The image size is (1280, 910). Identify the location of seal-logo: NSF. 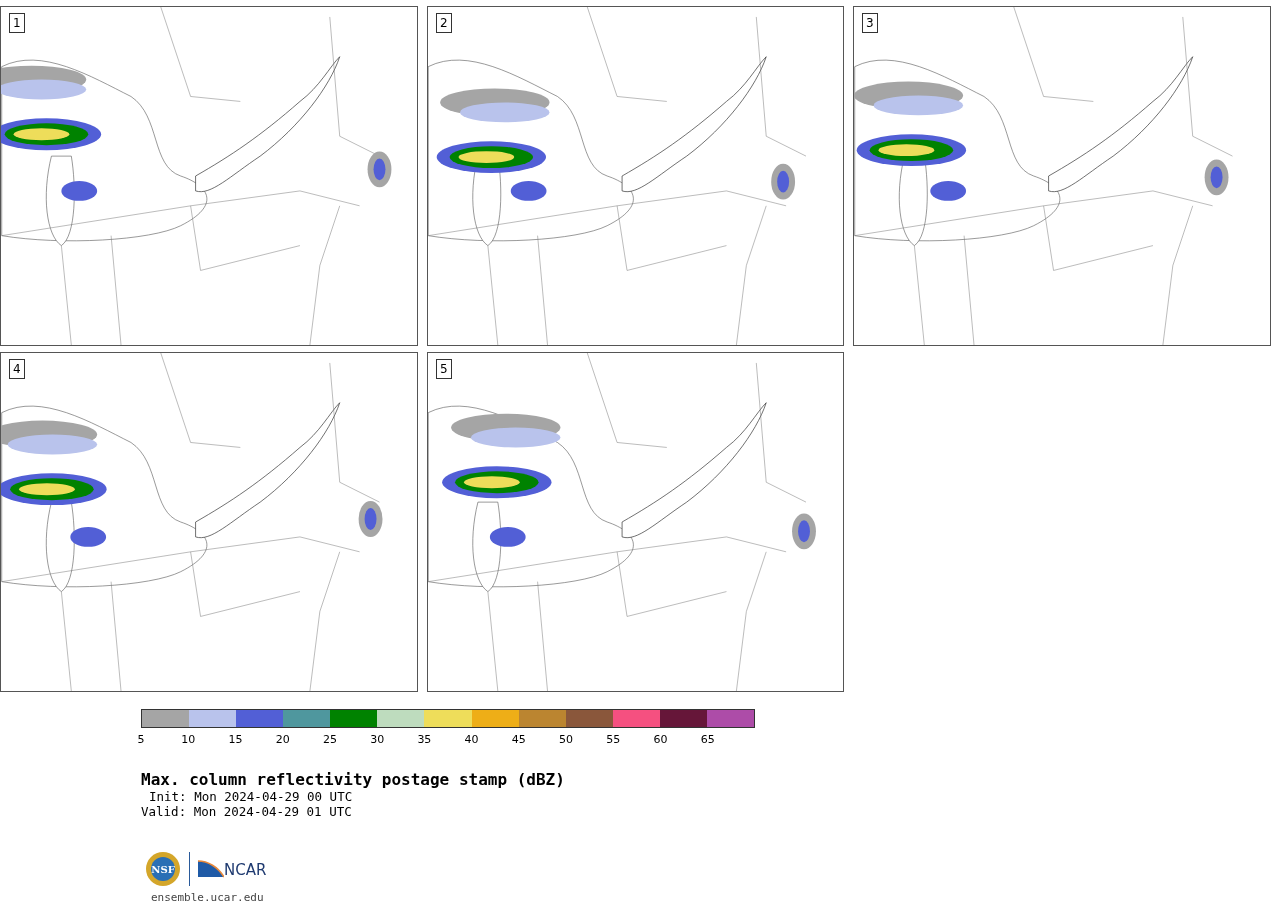
(163, 869).